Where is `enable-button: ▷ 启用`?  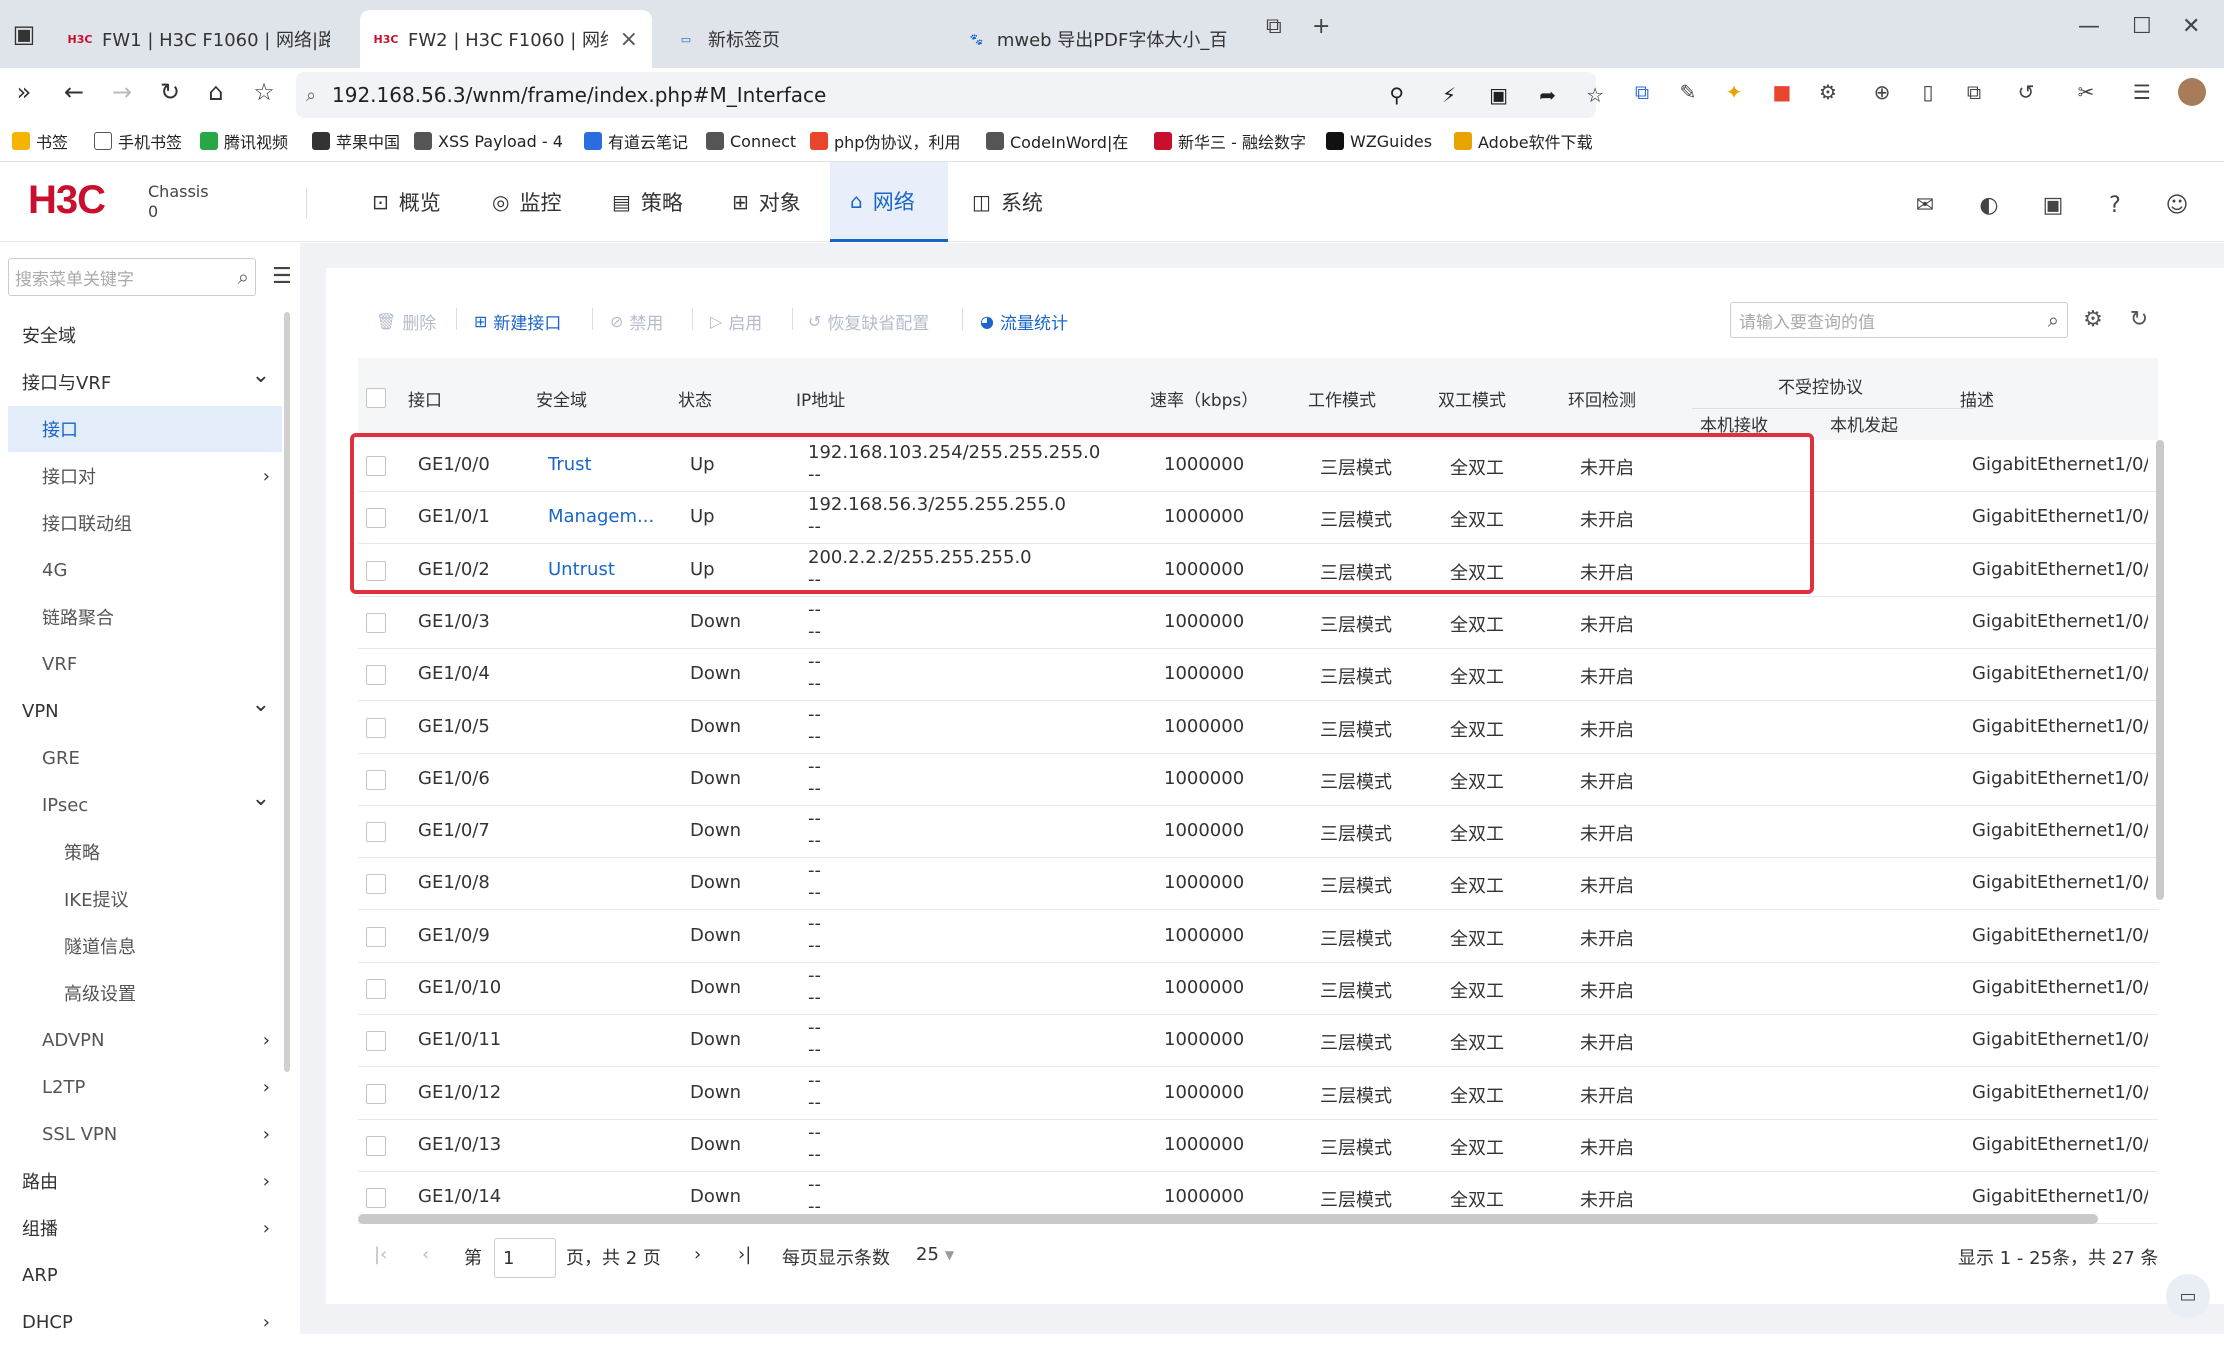
enable-button: ▷ 启用 is located at coordinates (736, 321).